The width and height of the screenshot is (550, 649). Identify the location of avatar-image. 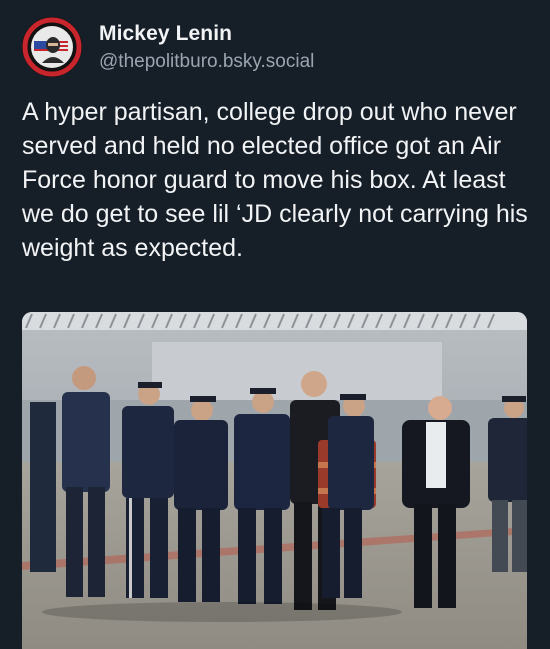
(52, 47).